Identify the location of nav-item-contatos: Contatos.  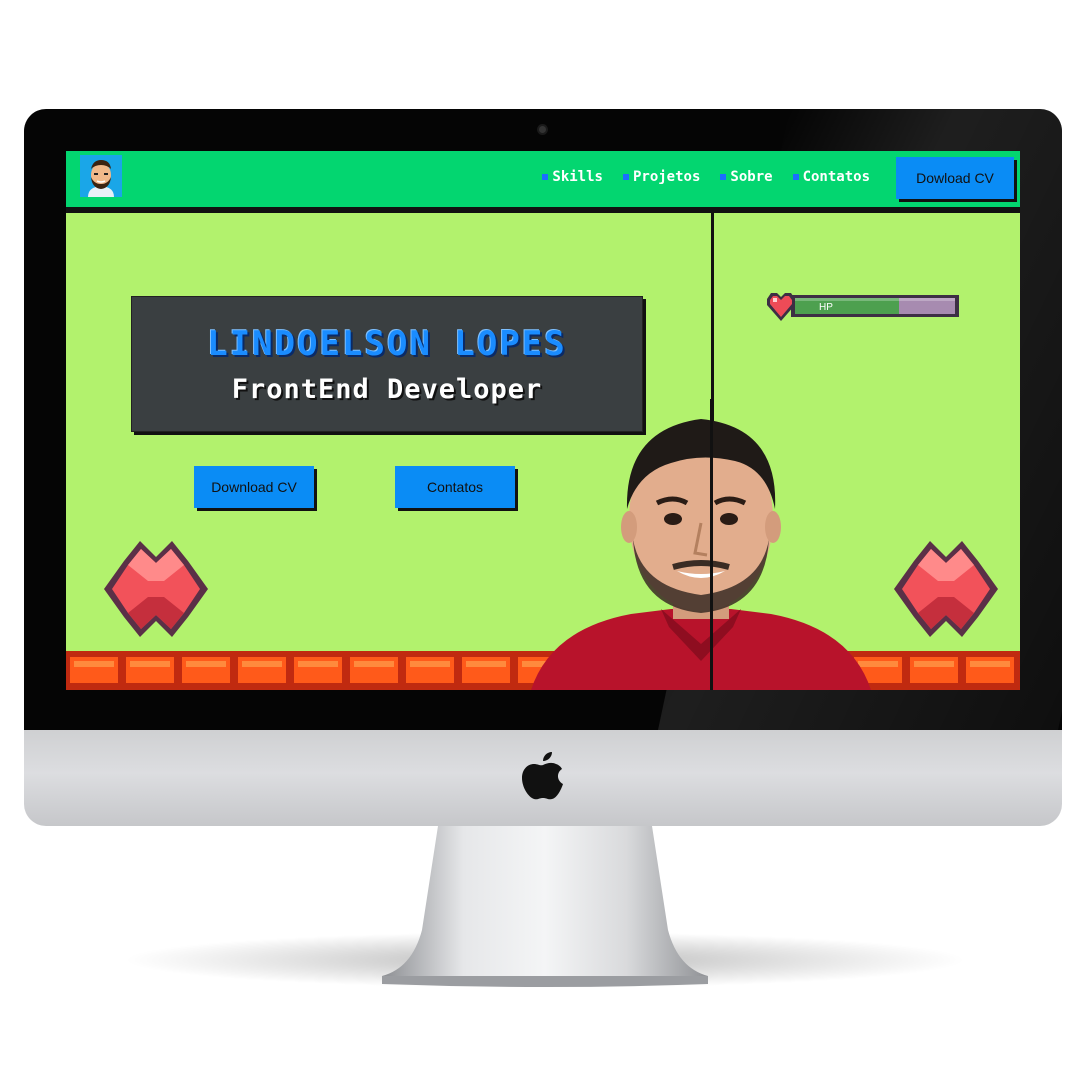
(831, 177).